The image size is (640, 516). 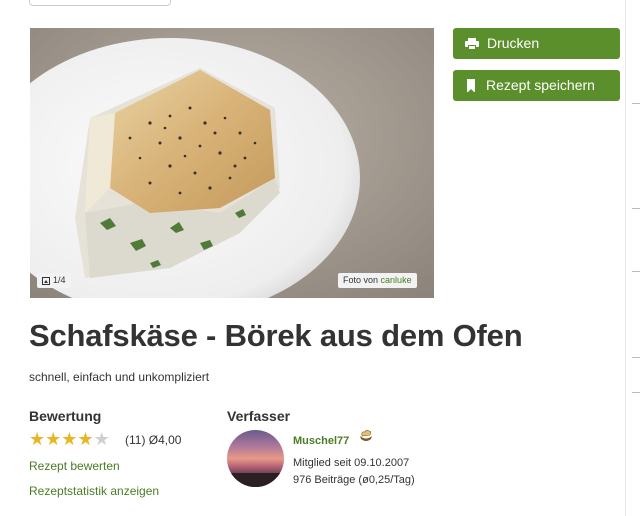 What do you see at coordinates (94, 491) in the screenshot?
I see `recipe-stats-link: Rezeptstatistik anzeigen` at bounding box center [94, 491].